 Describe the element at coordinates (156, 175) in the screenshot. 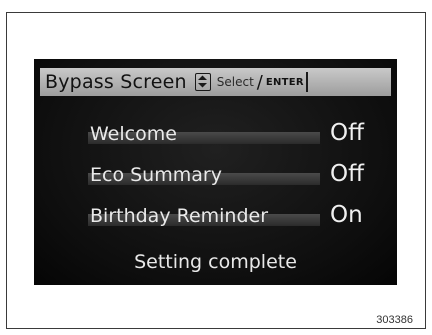

I see `setting-label: Eco Summary` at that location.